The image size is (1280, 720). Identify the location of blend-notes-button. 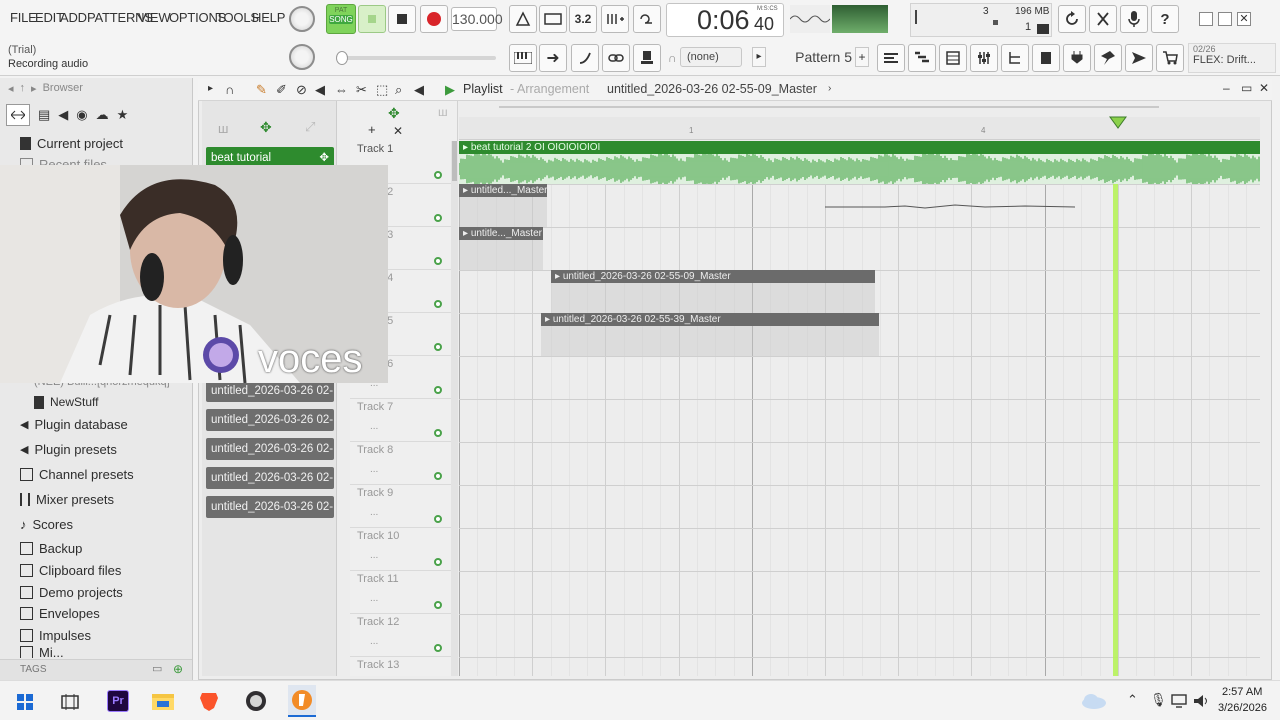
(615, 19).